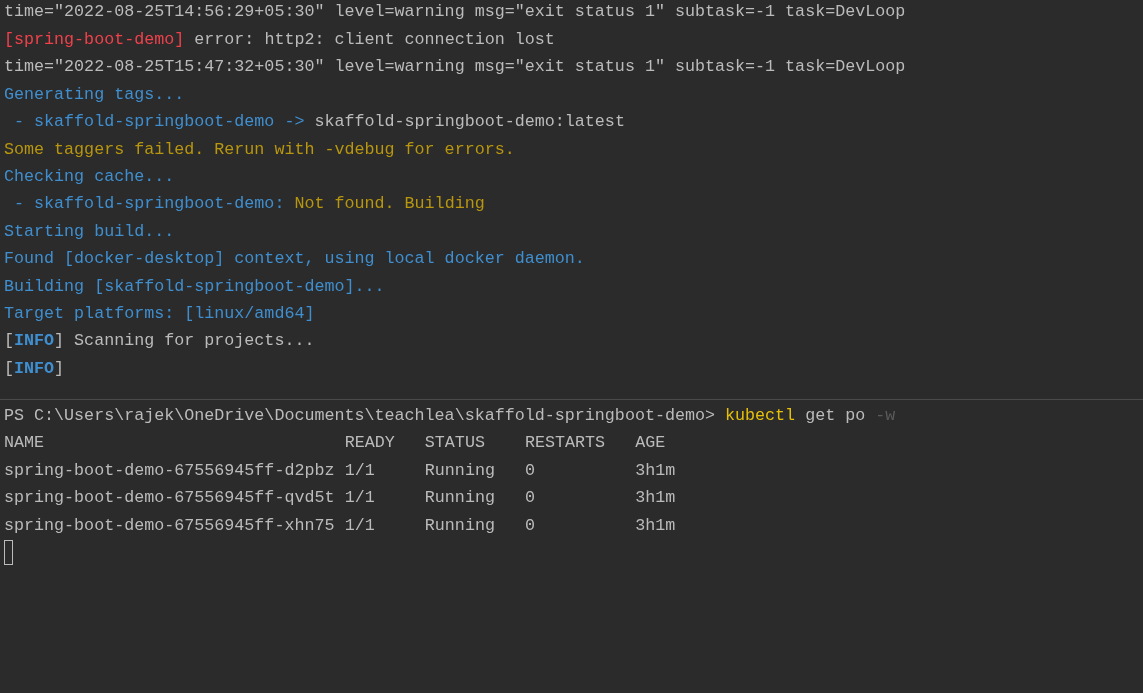 This screenshot has width=1143, height=693. I want to click on info-text: - skaffold-springboot-demo:, so click(149, 204).